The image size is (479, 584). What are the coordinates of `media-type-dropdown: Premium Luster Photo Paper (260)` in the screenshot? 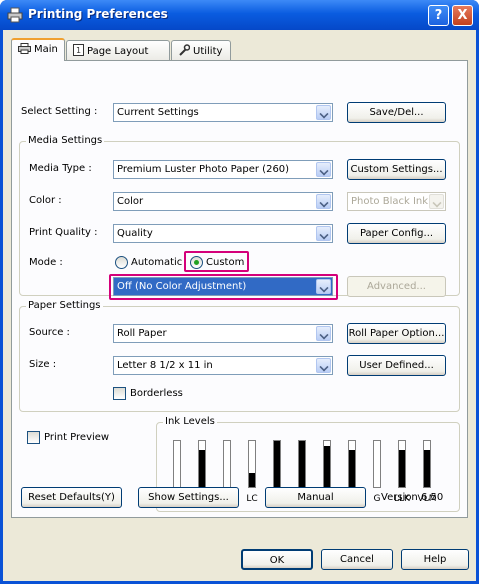 It's located at (223, 169).